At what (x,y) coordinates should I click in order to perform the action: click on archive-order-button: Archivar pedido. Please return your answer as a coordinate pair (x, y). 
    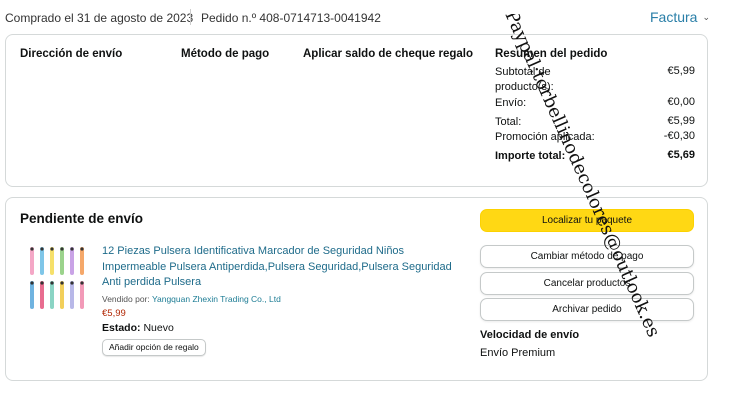
    Looking at the image, I should click on (587, 309).